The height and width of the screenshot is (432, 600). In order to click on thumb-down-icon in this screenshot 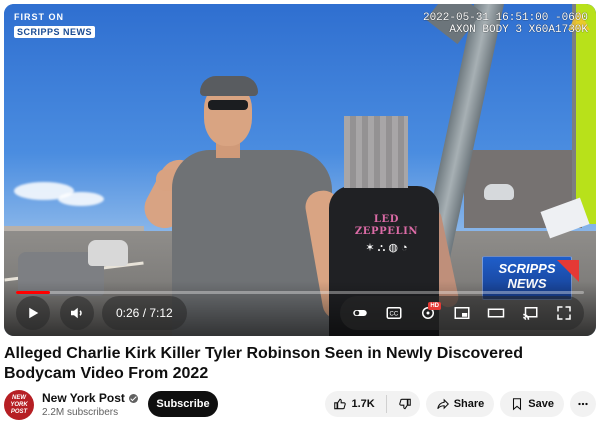, I will do `click(404, 404)`.